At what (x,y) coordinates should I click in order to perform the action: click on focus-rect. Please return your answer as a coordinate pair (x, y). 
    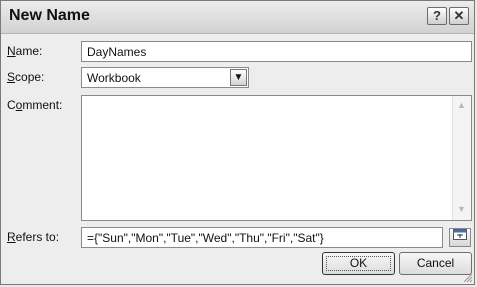
    Looking at the image, I should click on (358, 263).